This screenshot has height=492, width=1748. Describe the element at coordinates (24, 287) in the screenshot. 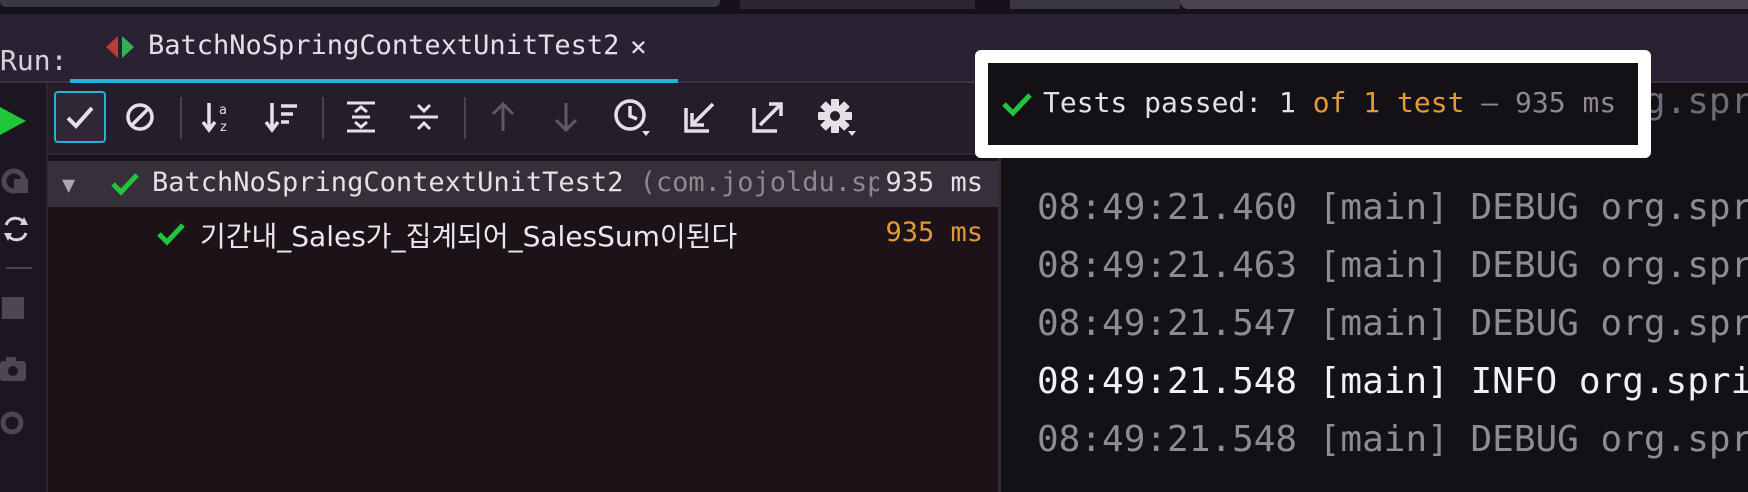

I see `run-side-toolbar` at that location.